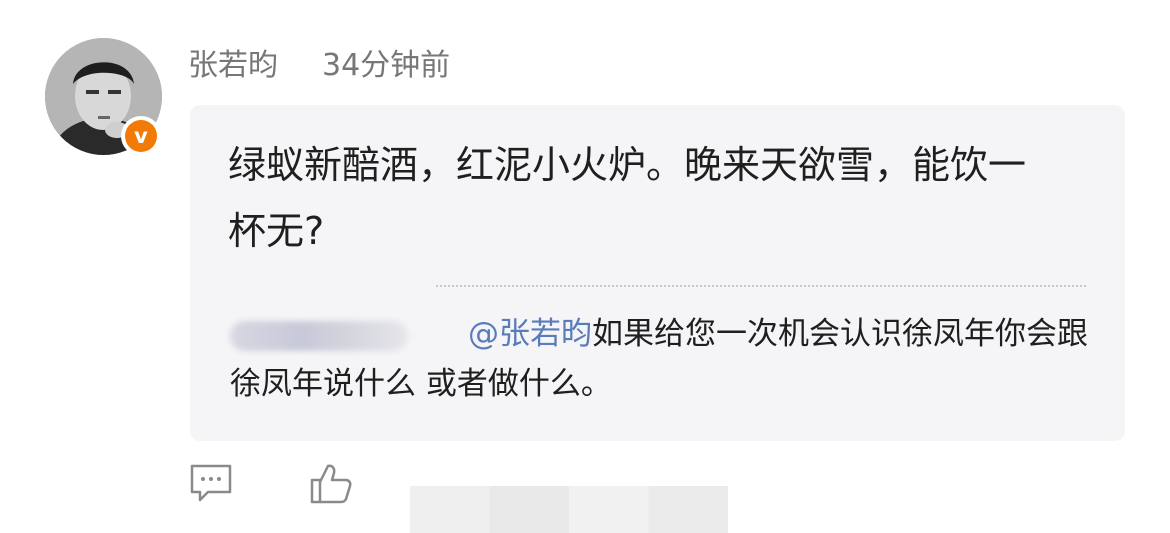  I want to click on verified-badge: v, so click(141, 136).